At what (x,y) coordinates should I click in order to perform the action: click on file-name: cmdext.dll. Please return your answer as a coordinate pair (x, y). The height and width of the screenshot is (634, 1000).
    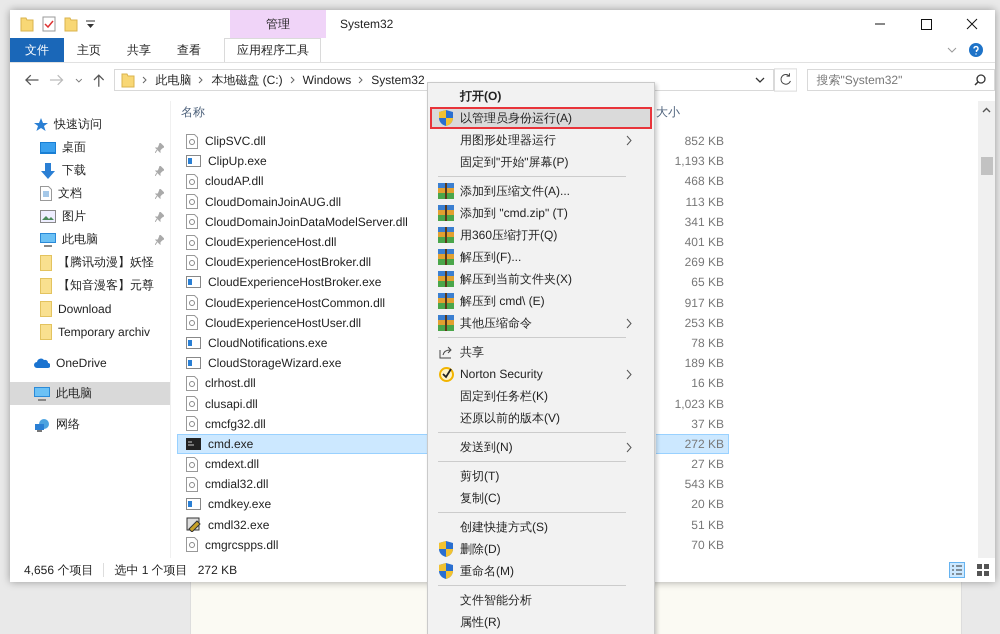
    Looking at the image, I should click on (232, 464).